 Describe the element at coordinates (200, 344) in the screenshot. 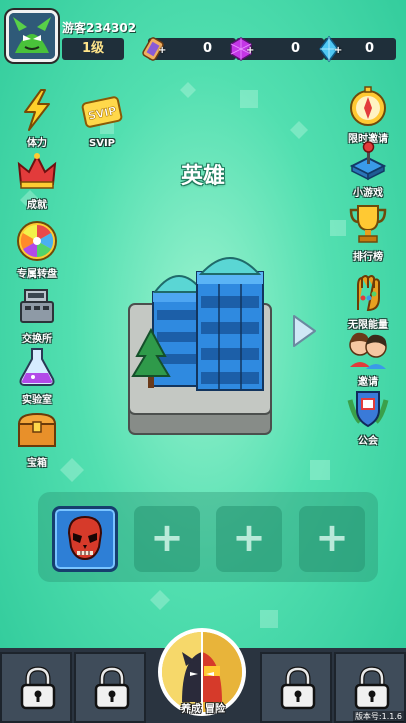

I see `hero-building-illustration` at that location.